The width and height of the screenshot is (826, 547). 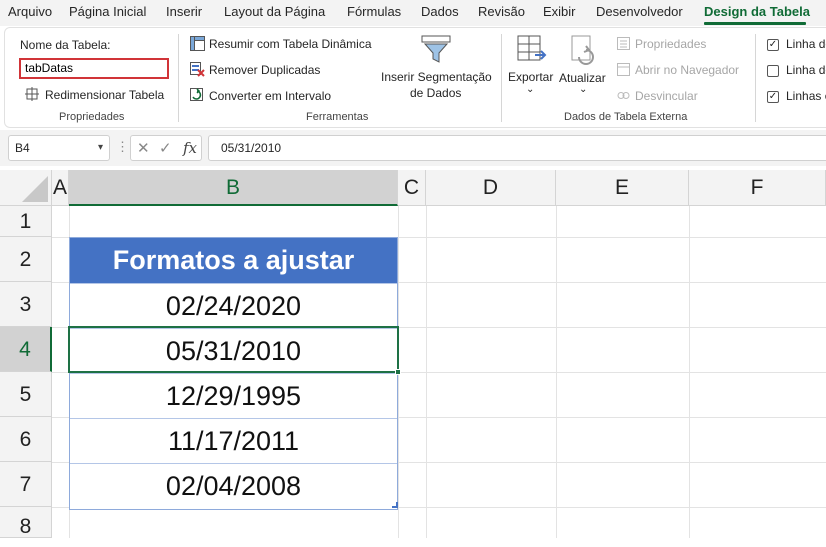 What do you see at coordinates (583, 89) in the screenshot?
I see `refresh-chevron-icon: ⌄` at bounding box center [583, 89].